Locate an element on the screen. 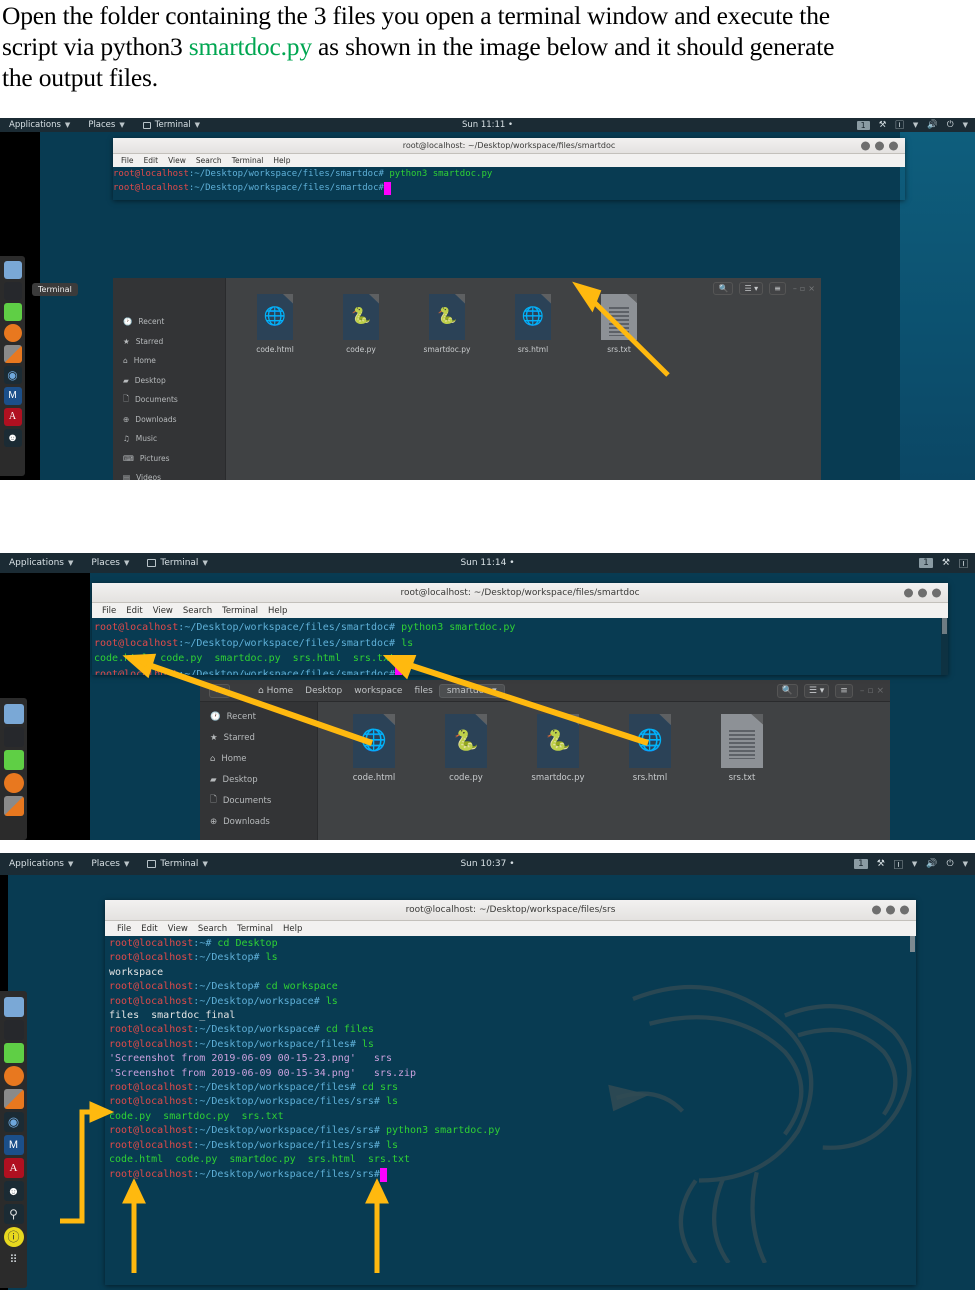  app-dock-1: ◉ M A ☻ is located at coordinates (12, 366).